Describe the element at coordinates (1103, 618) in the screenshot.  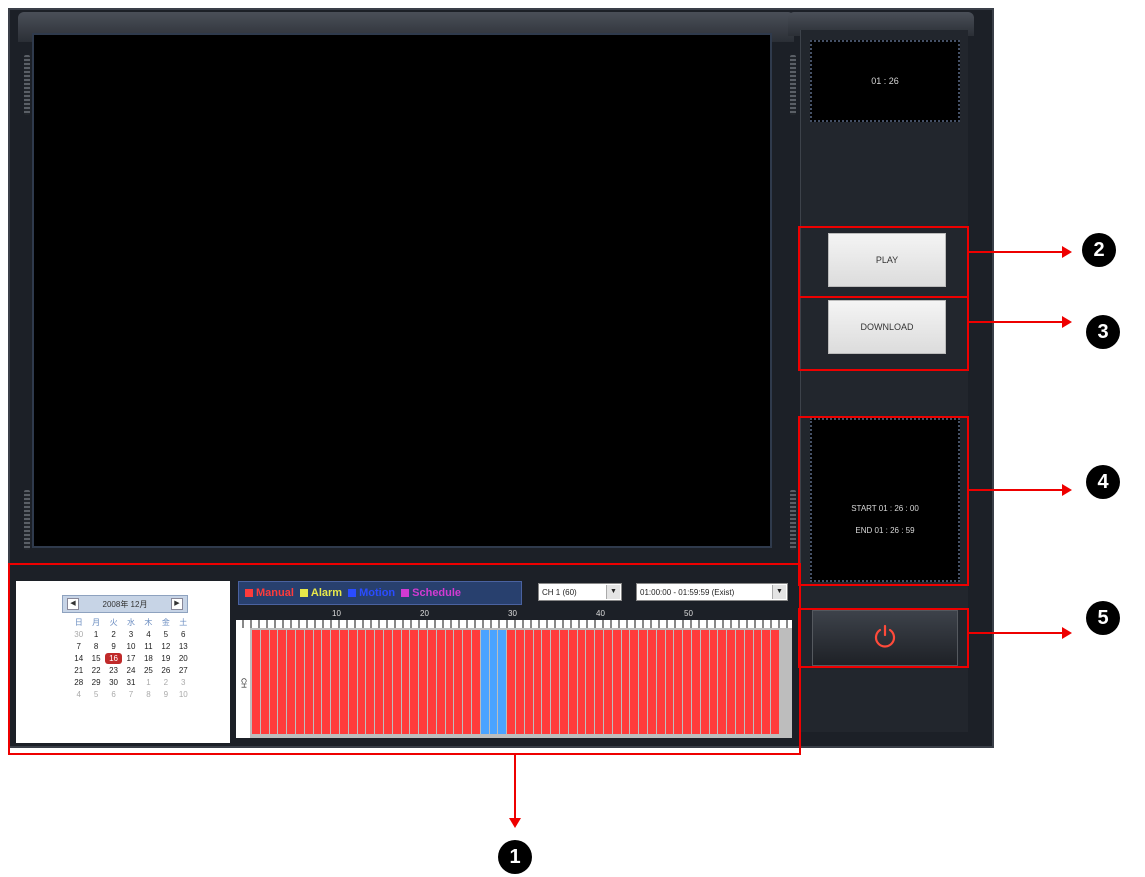
I see `annotation-number-5: 5` at that location.